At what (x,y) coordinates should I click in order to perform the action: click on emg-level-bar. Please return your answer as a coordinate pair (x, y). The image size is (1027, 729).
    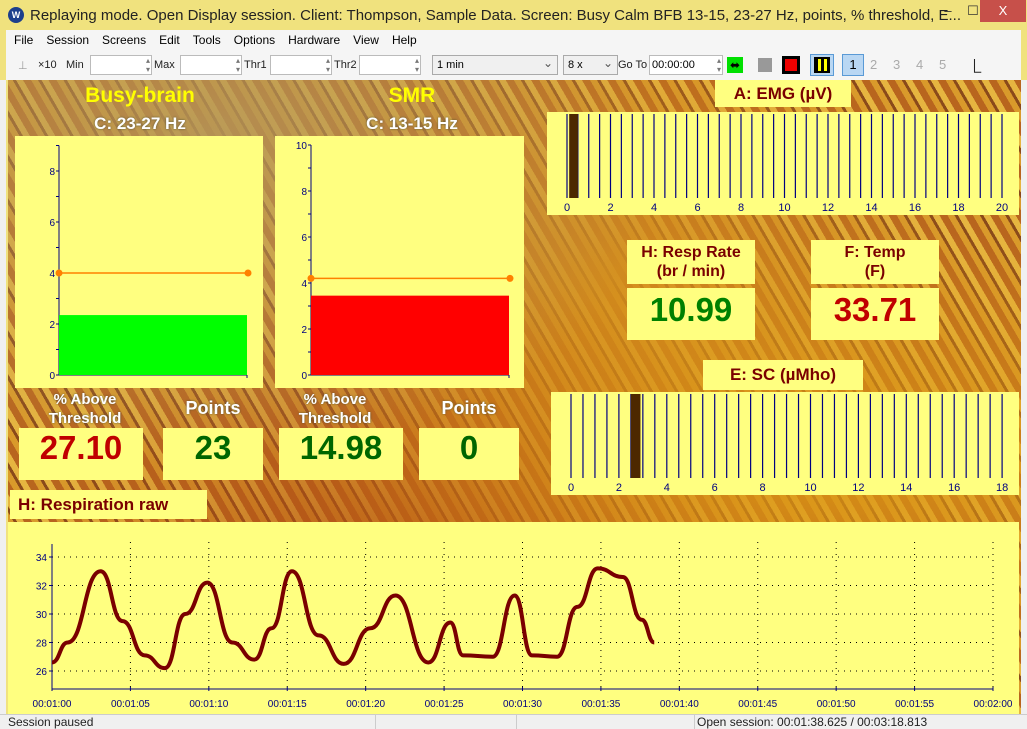
    Looking at the image, I should click on (573, 156).